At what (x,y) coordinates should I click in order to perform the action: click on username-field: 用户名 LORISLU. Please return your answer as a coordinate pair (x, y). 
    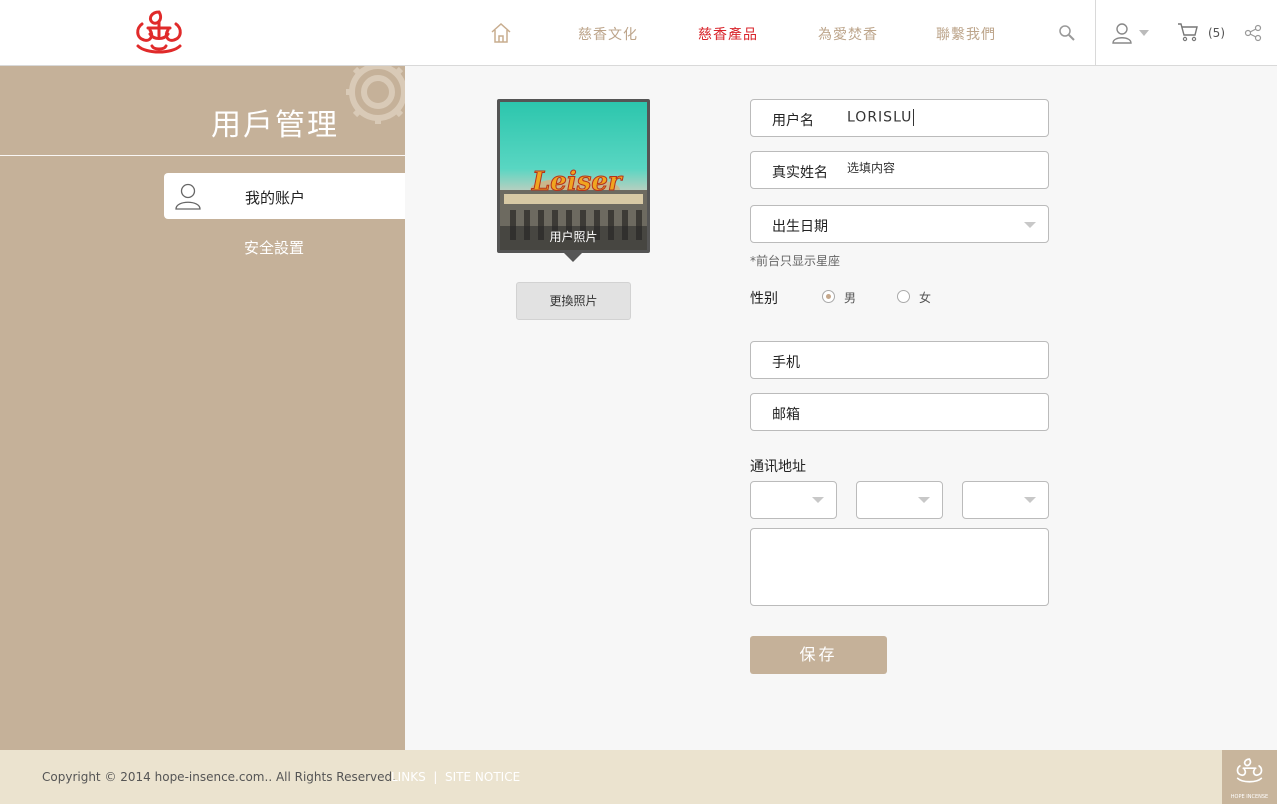
    Looking at the image, I should click on (899, 118).